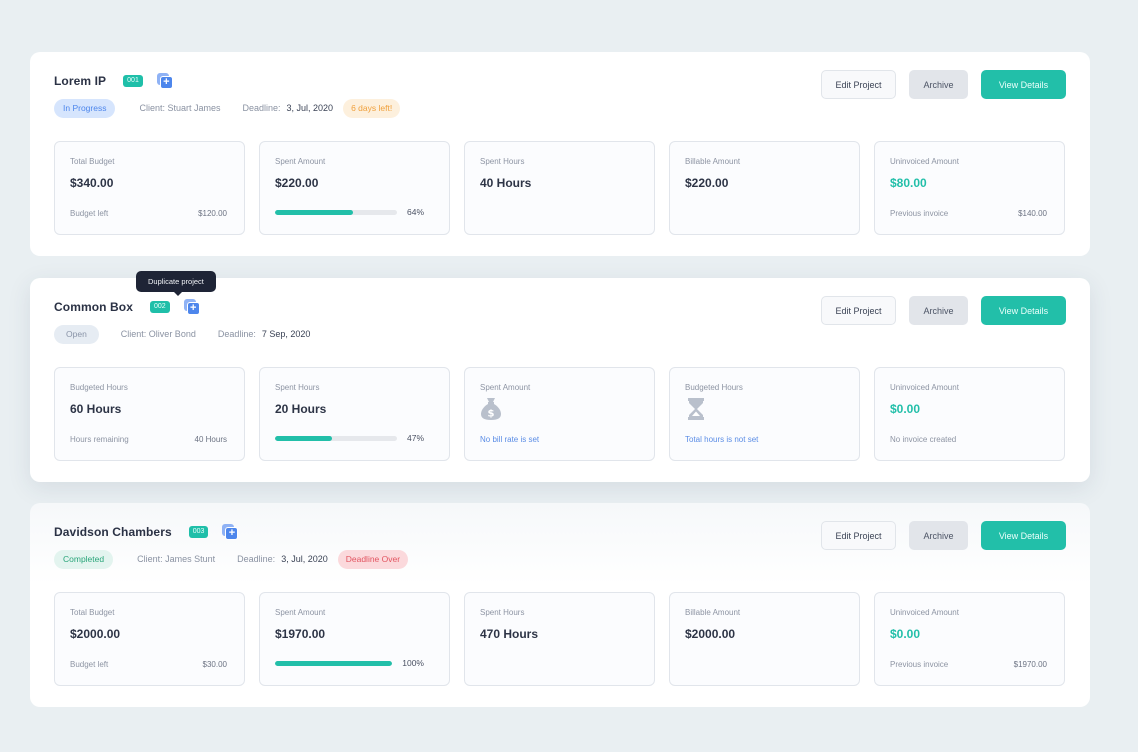 This screenshot has width=1138, height=752. What do you see at coordinates (300, 634) in the screenshot?
I see `stat-value: $1970.00` at bounding box center [300, 634].